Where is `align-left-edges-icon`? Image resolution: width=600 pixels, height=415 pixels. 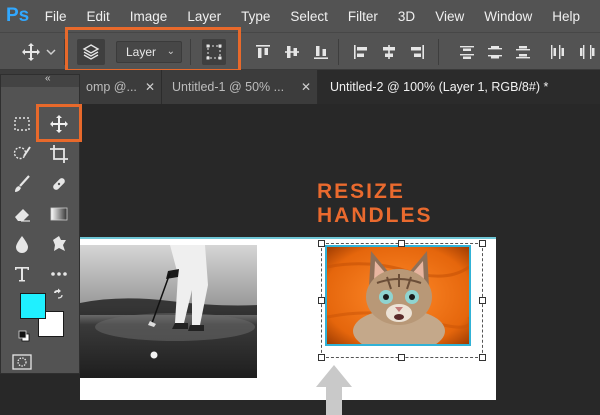 align-left-edges-icon is located at coordinates (361, 52).